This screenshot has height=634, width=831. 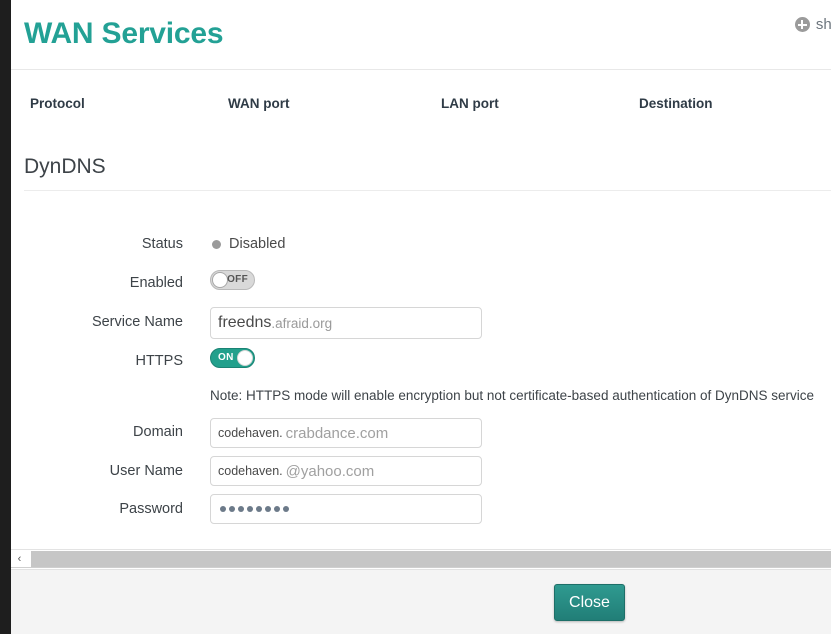 What do you see at coordinates (159, 361) in the screenshot?
I see `https-label: HTTPS` at bounding box center [159, 361].